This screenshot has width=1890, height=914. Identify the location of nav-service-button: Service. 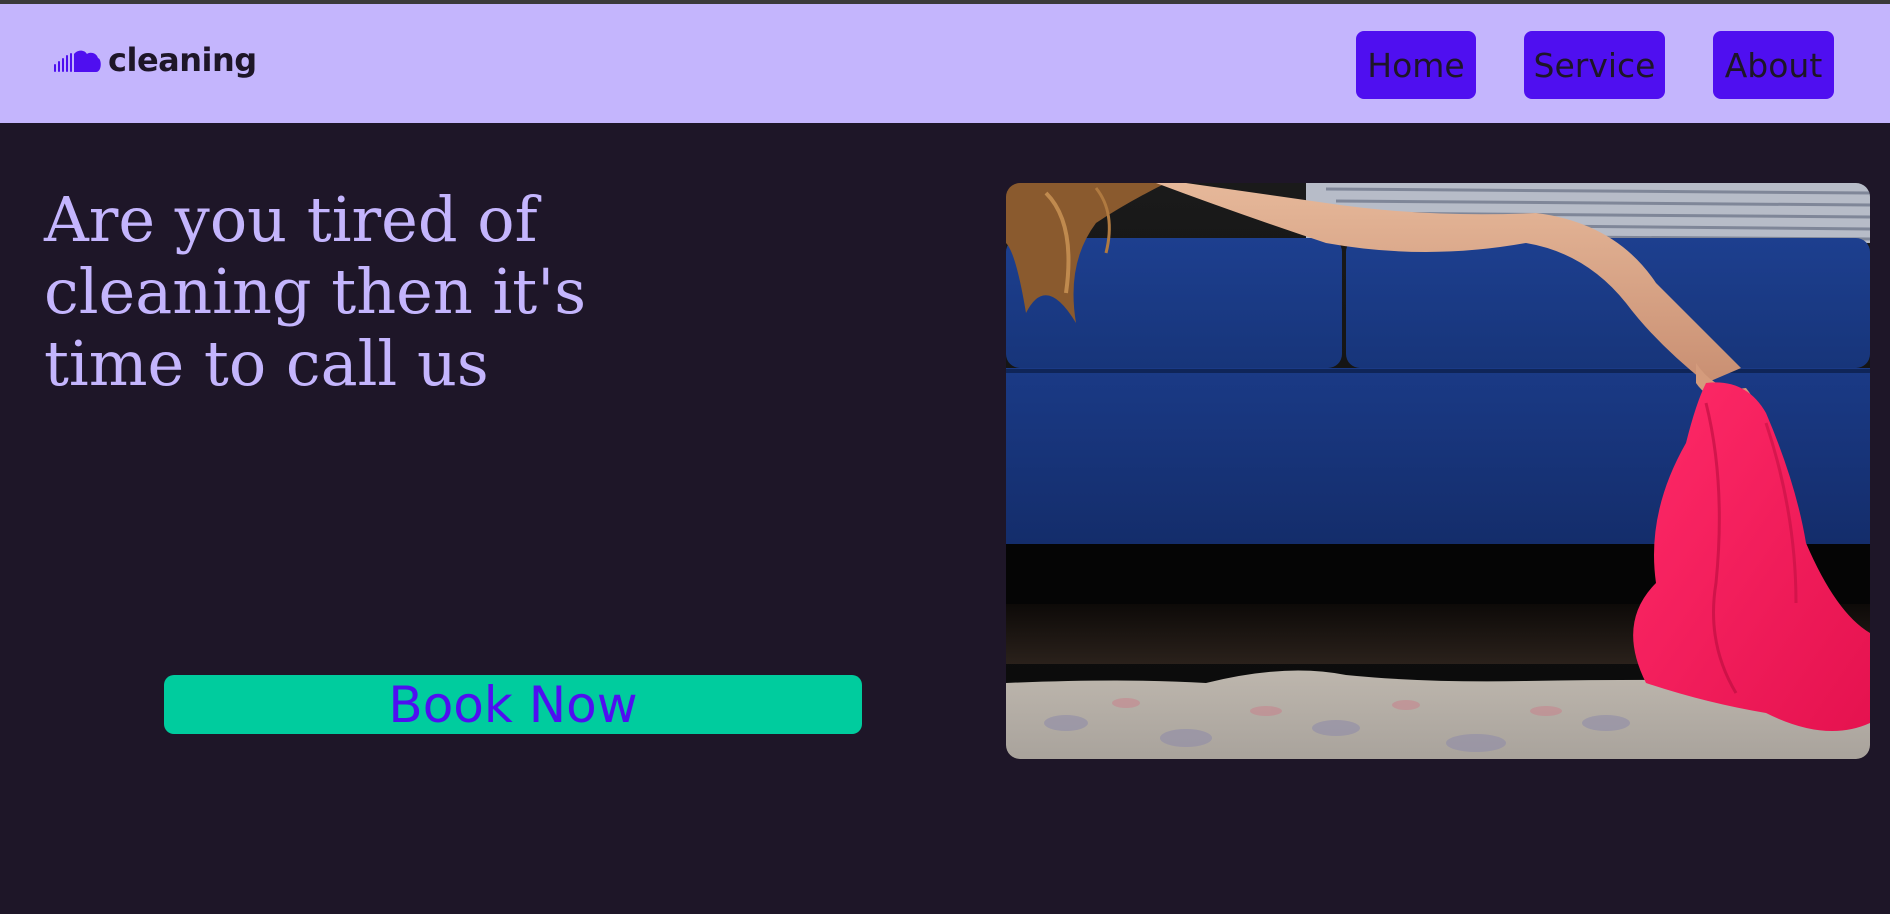
(1594, 65).